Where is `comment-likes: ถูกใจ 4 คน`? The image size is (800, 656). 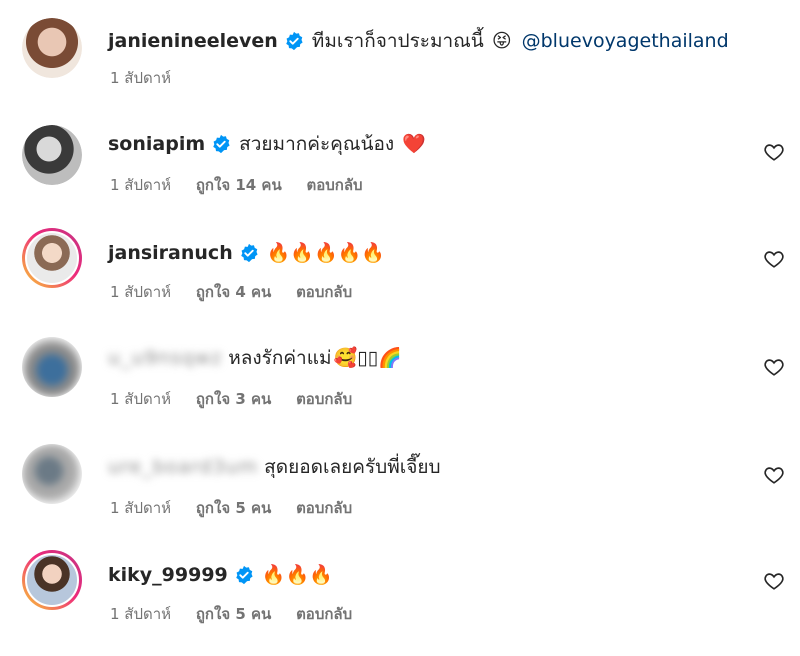
comment-likes: ถูกใจ 4 คน is located at coordinates (233, 292).